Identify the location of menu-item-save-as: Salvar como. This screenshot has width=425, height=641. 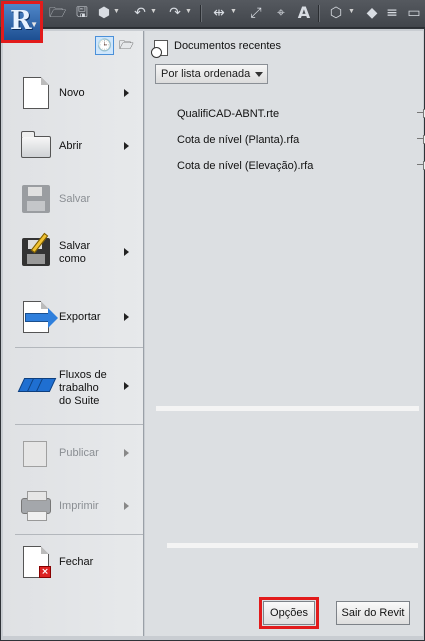
(73, 252).